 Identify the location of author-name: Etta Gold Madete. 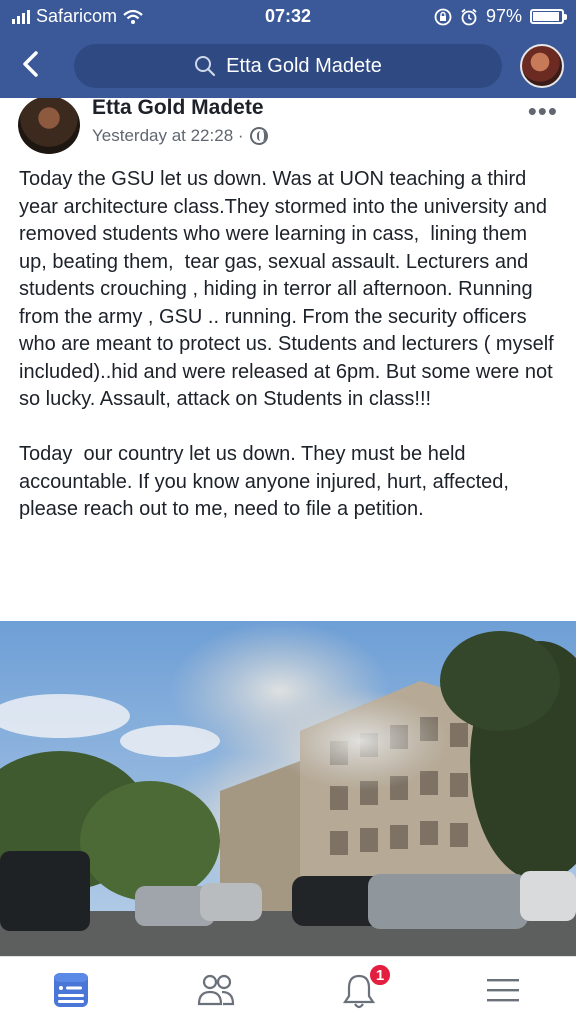
(178, 109).